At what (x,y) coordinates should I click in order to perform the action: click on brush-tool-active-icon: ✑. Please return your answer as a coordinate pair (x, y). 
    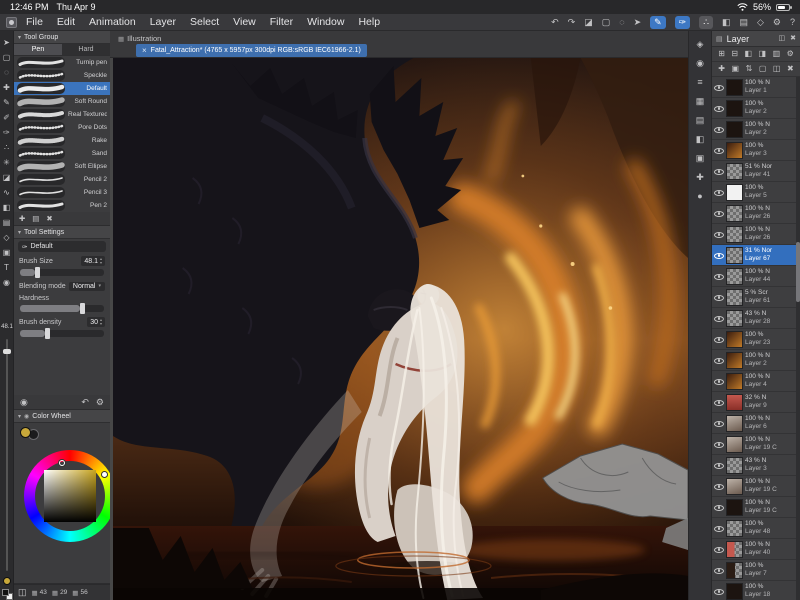
    Looking at the image, I should click on (682, 22).